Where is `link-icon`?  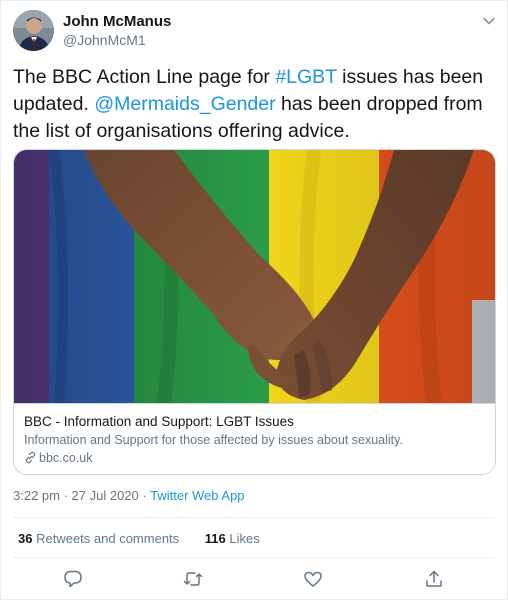 link-icon is located at coordinates (31, 458).